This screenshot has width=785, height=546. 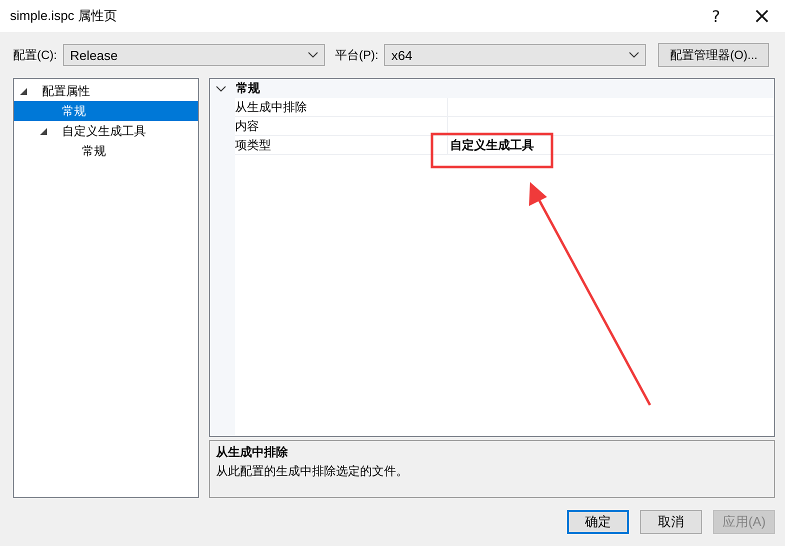 I want to click on close-button: ×, so click(x=762, y=16).